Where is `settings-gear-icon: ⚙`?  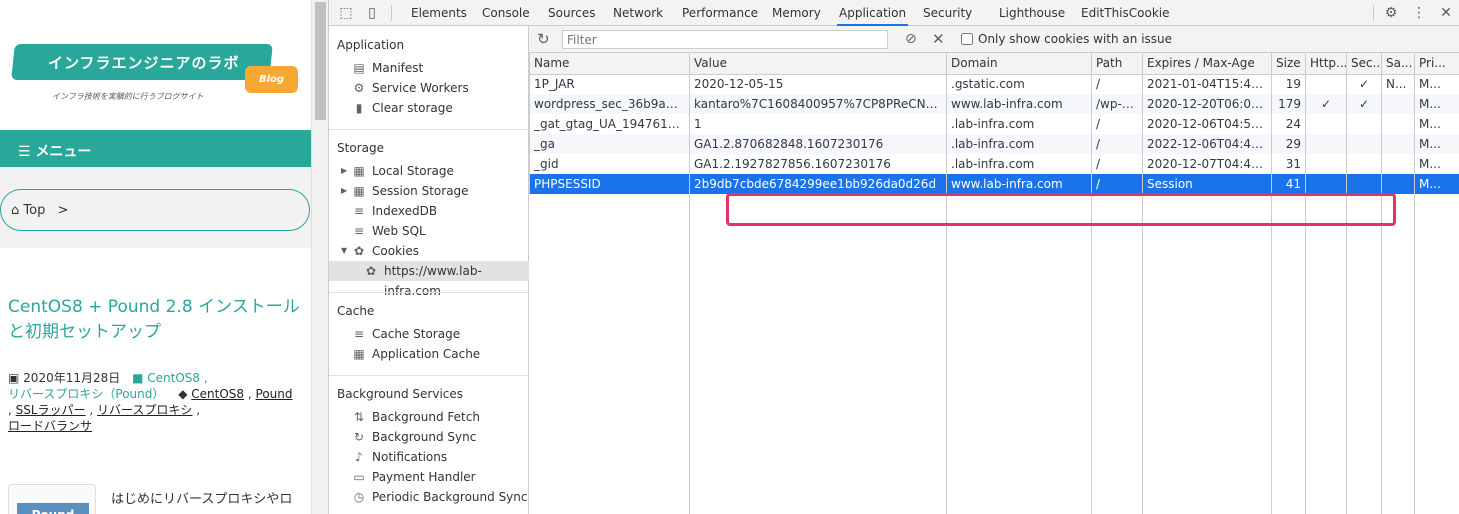 settings-gear-icon: ⚙ is located at coordinates (1391, 13).